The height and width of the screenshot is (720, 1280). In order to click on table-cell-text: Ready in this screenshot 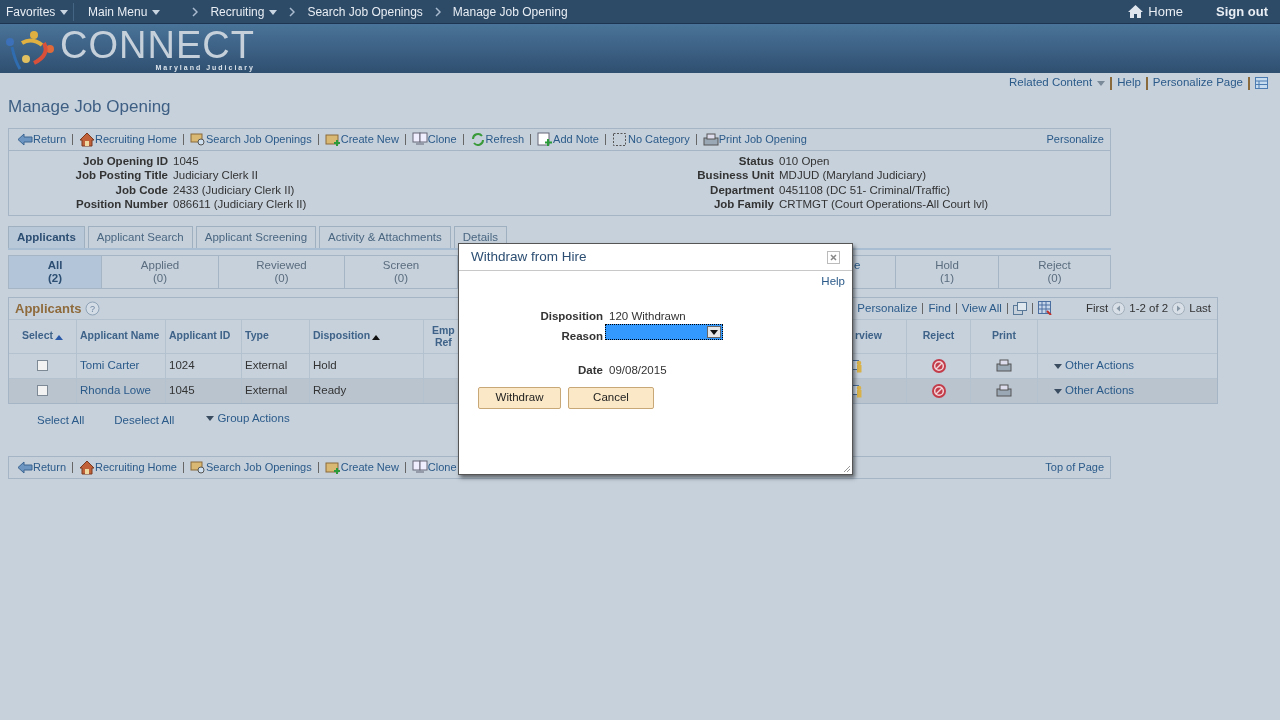, I will do `click(330, 391)`.